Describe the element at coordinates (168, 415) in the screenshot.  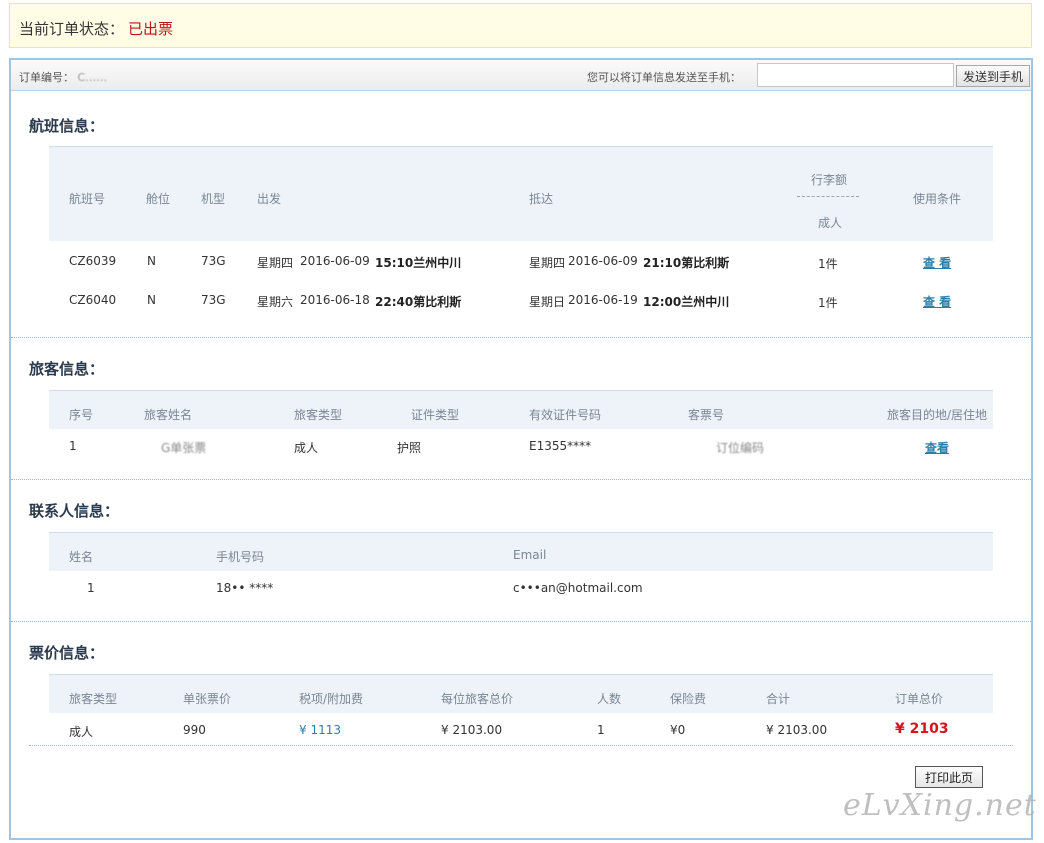
I see `header-passenger-name: 旅客姓名` at that location.